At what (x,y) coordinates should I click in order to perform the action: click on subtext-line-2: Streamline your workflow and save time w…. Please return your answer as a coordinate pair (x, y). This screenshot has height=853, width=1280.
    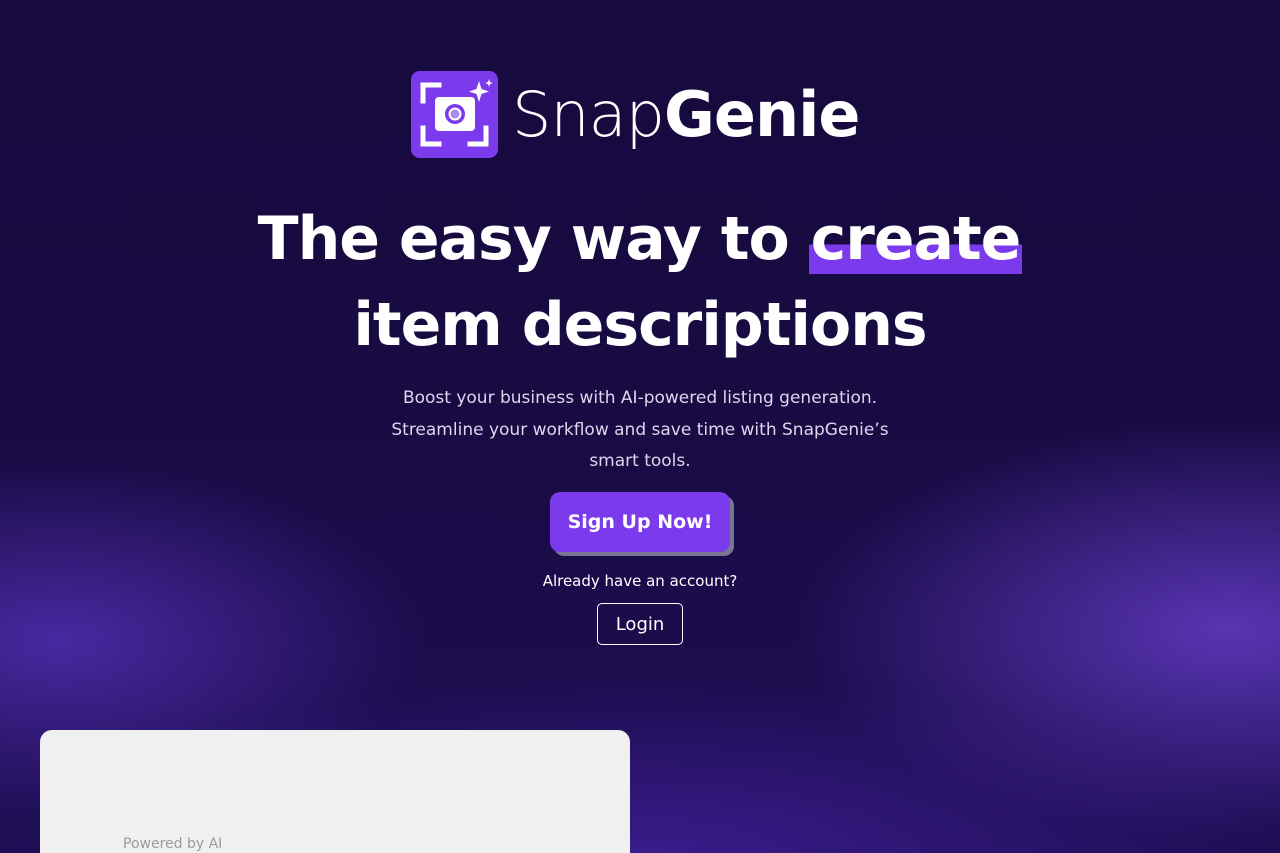
    Looking at the image, I should click on (640, 429).